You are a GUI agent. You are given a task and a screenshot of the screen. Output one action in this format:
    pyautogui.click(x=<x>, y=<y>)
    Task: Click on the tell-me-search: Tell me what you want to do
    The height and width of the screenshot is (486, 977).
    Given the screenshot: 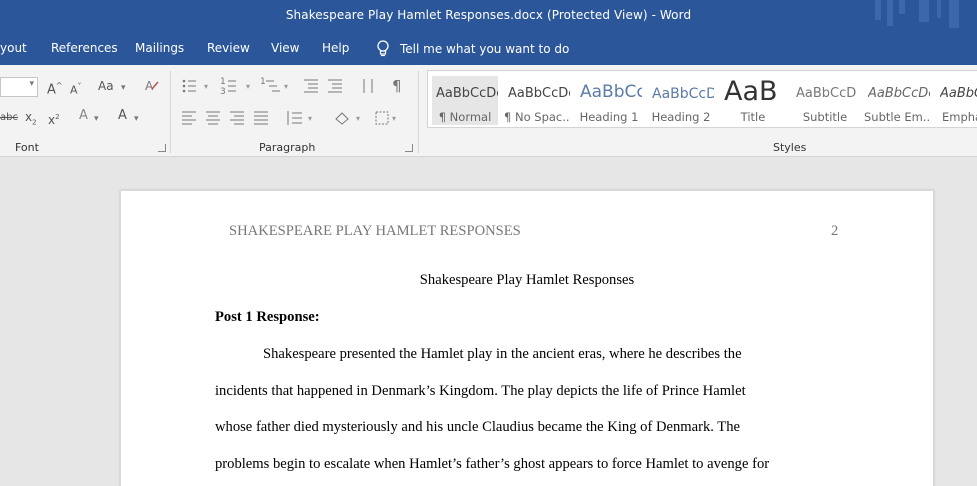 What is the action you would take?
    pyautogui.click(x=472, y=48)
    